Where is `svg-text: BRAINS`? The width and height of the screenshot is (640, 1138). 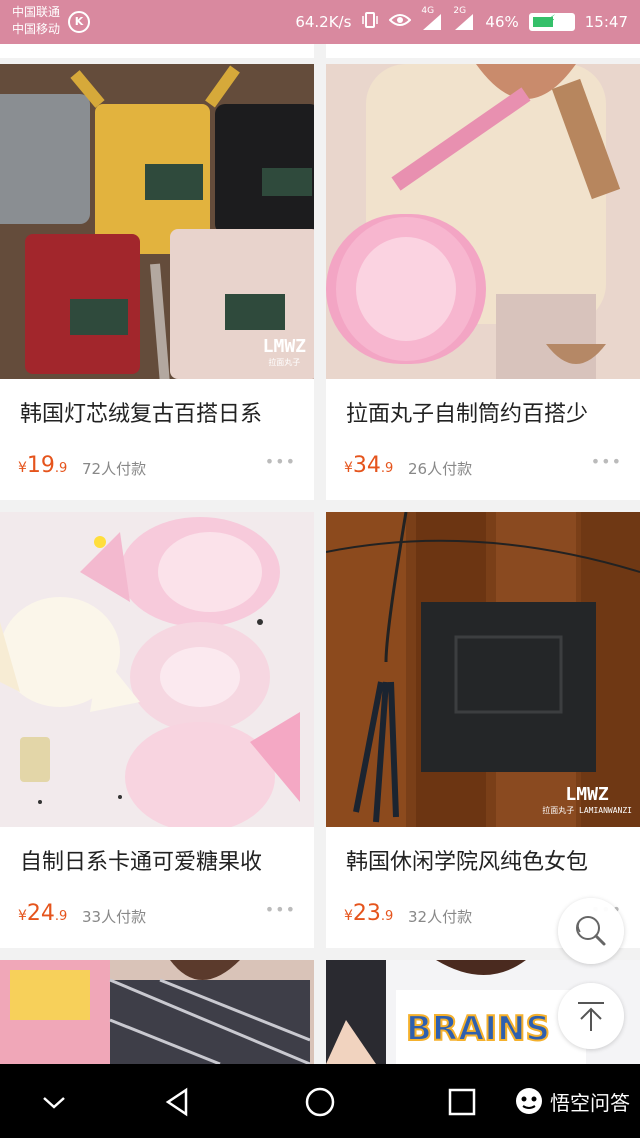
svg-text: BRAINS is located at coordinates (478, 1029).